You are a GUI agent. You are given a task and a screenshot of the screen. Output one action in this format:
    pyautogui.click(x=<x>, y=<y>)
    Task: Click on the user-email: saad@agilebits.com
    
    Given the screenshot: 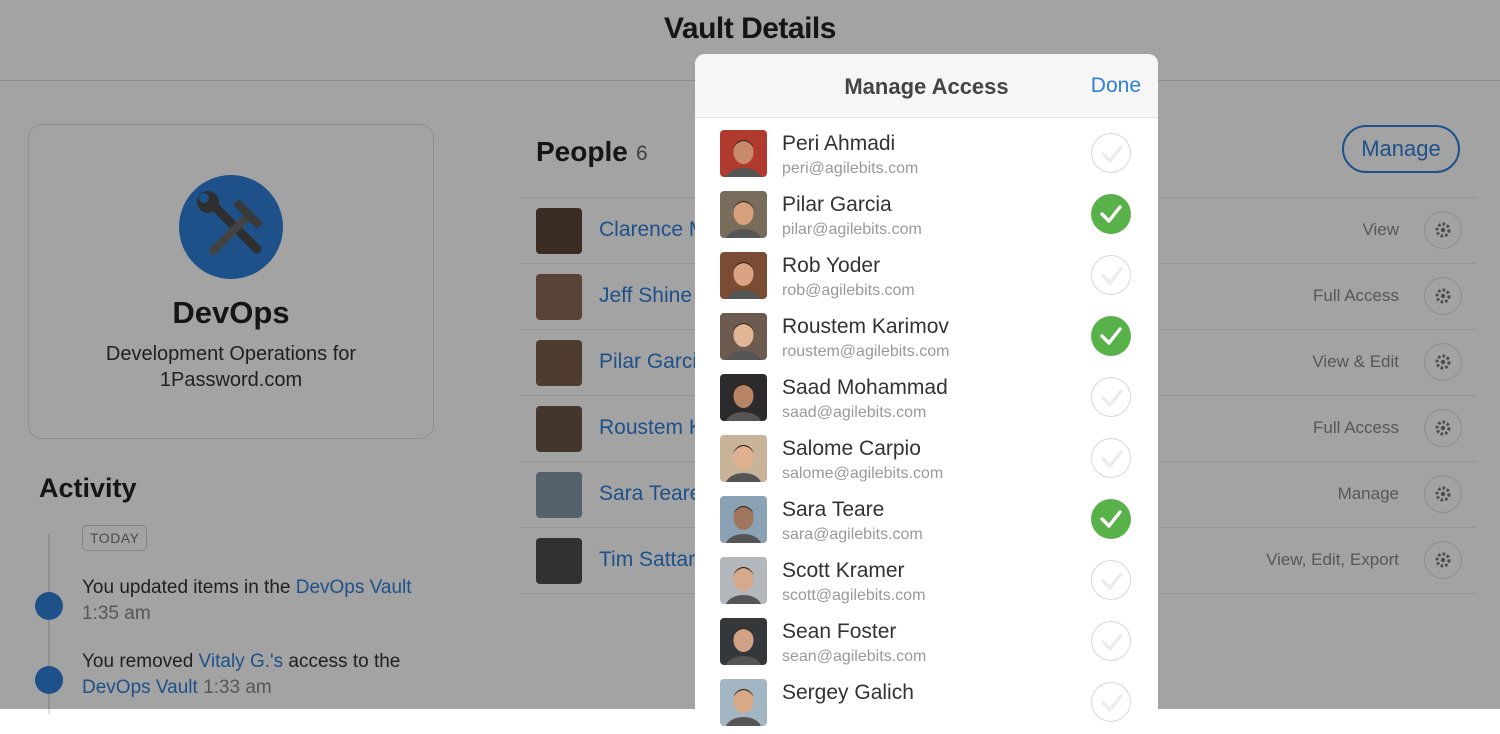 What is the action you would take?
    pyautogui.click(x=854, y=412)
    